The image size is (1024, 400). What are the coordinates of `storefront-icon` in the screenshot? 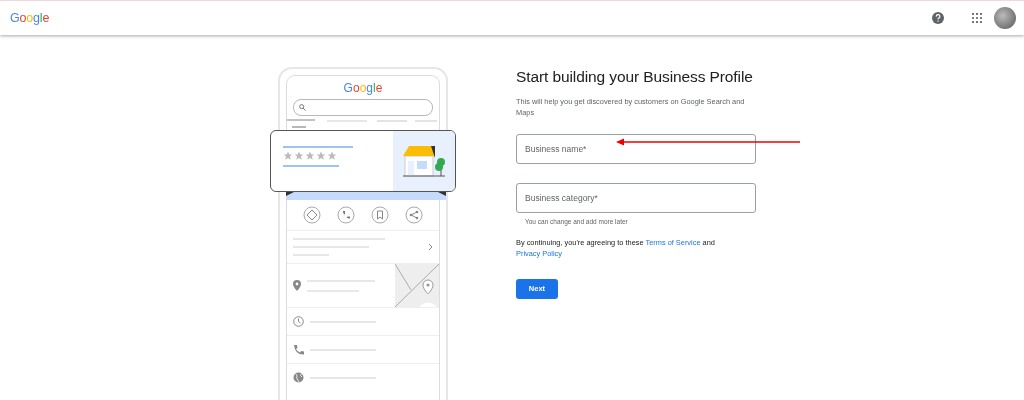 It's located at (424, 161).